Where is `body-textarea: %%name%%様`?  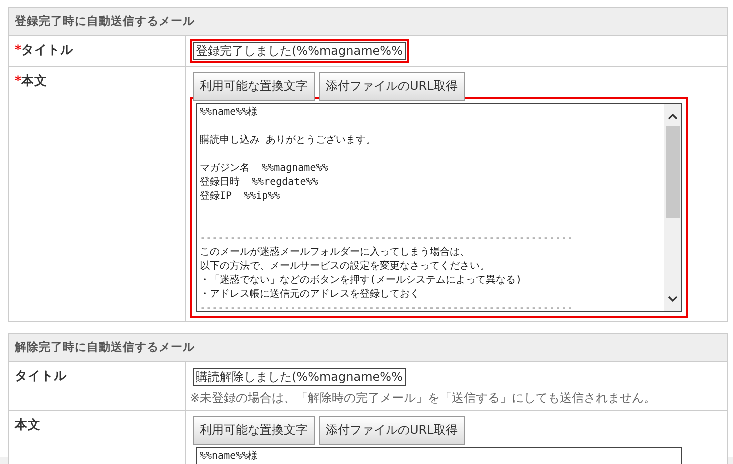 body-textarea: %%name%%様 is located at coordinates (439, 455).